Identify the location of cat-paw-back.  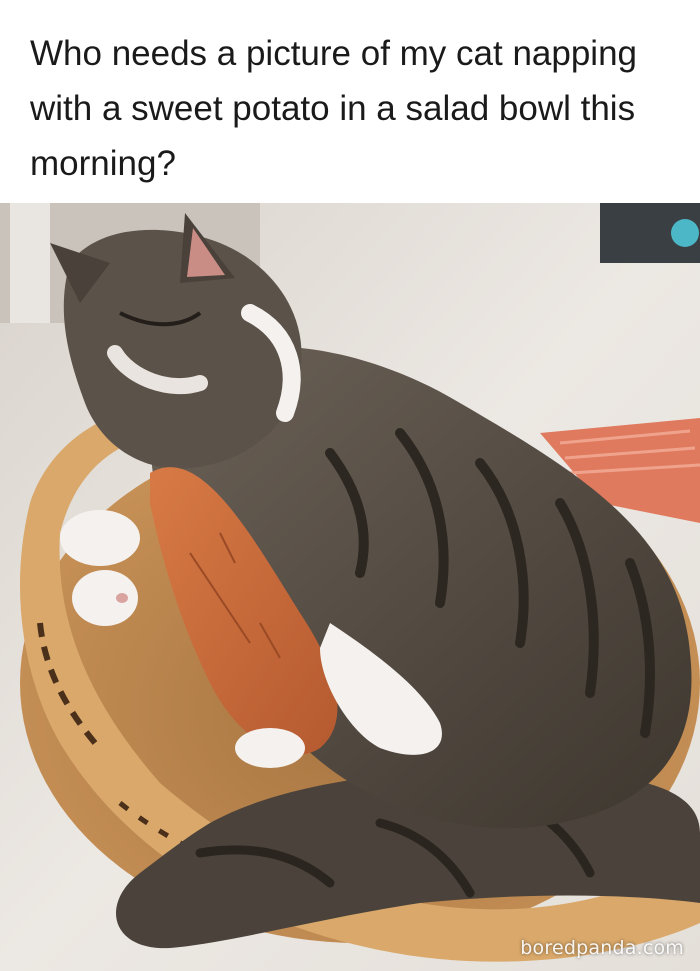
(105, 598).